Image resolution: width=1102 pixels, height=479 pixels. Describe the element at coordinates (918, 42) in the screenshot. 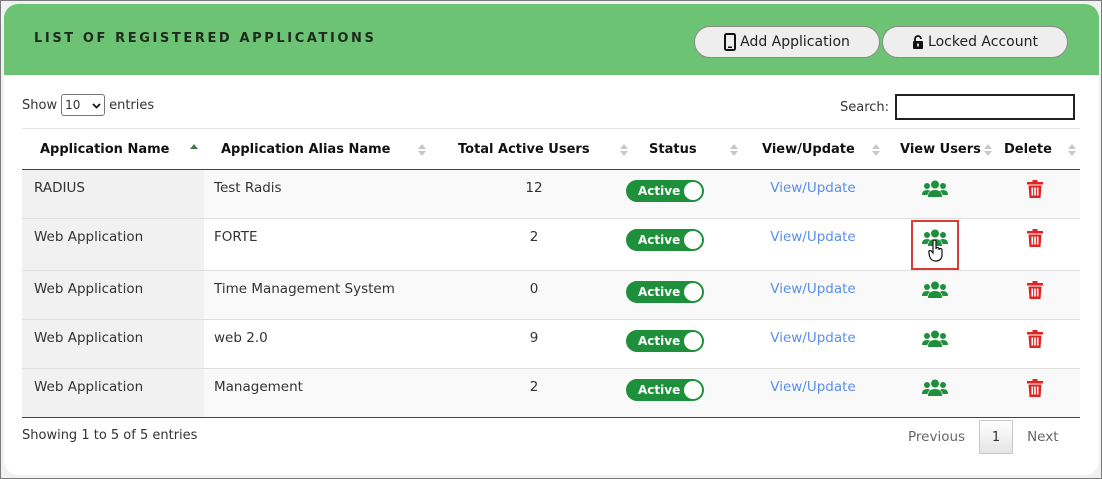

I see `unlock-icon` at that location.